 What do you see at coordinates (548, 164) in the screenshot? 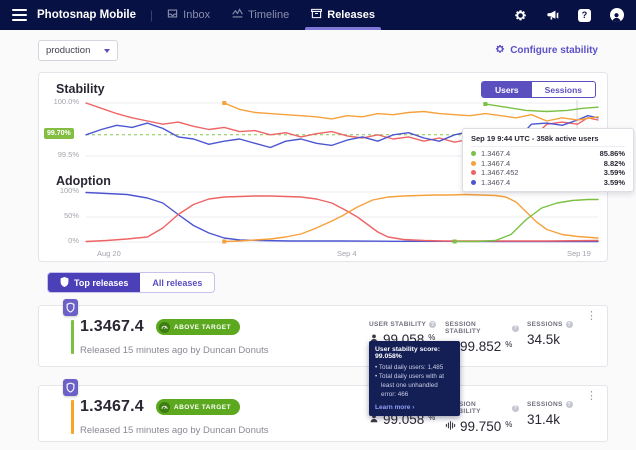
I see `chart-tooltip-row: 1.3467.4 8.82%` at bounding box center [548, 164].